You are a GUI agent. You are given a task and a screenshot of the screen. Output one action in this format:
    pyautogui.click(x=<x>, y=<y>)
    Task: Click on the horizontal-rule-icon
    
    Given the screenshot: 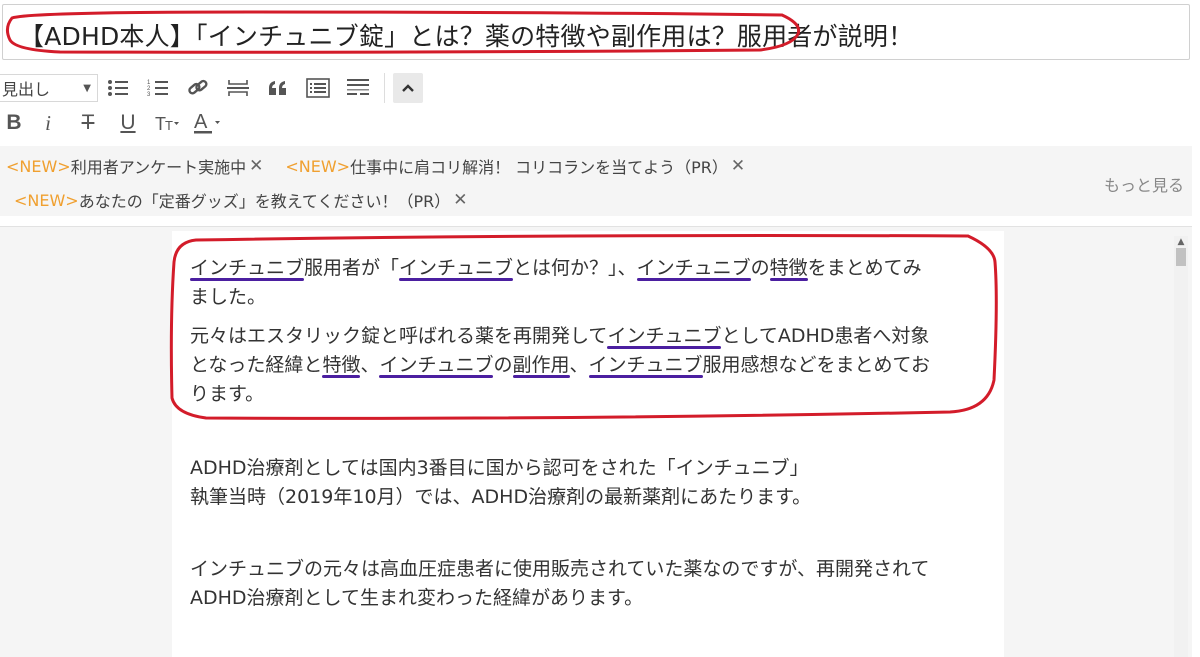 What is the action you would take?
    pyautogui.click(x=238, y=88)
    